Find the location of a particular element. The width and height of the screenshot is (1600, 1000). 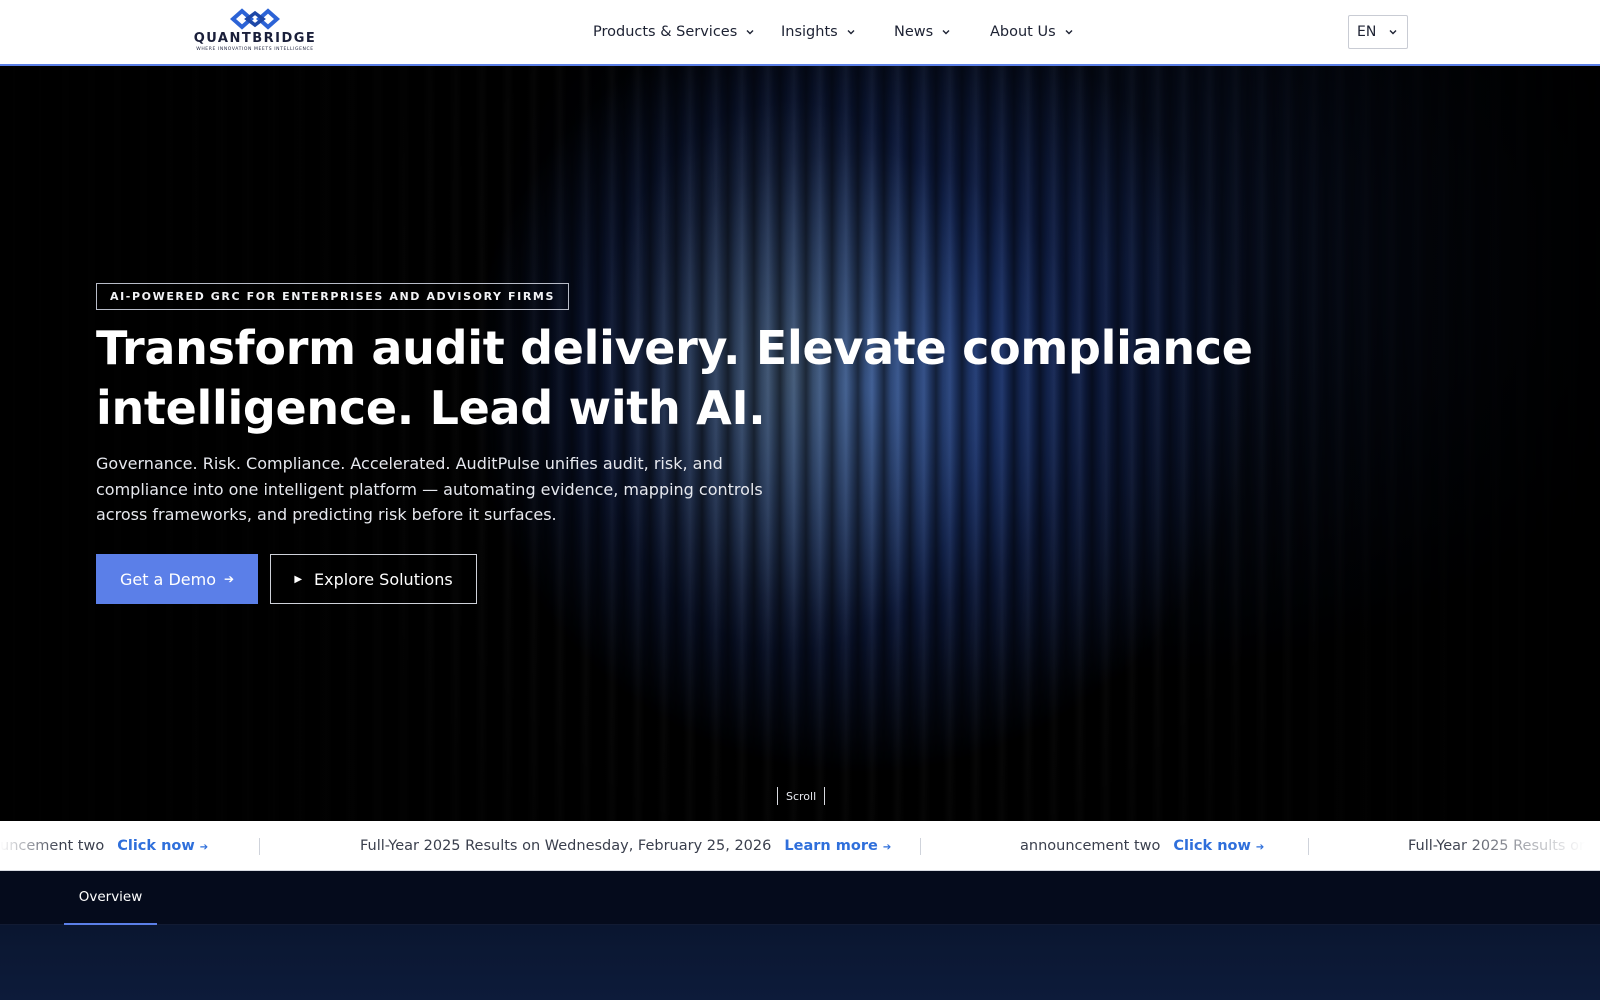

get-demo-button: Get a Demo ➔ is located at coordinates (177, 579).